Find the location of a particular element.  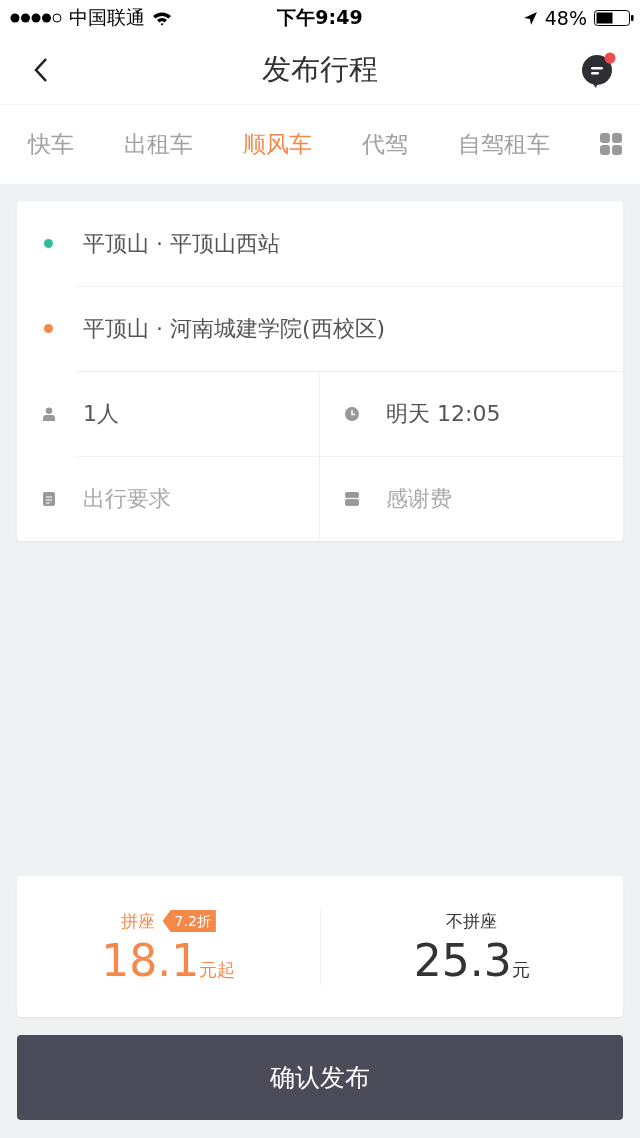

location-arrow-icon is located at coordinates (530, 18).